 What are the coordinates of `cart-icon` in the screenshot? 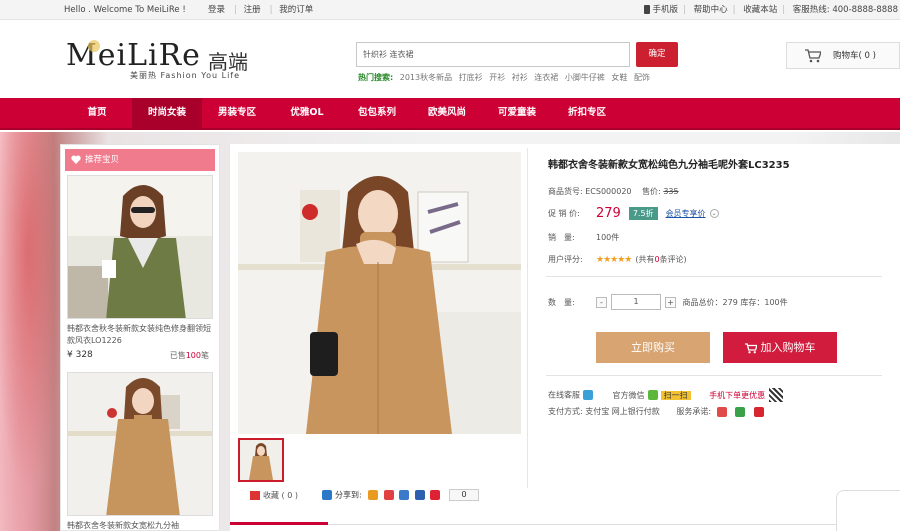 It's located at (813, 56).